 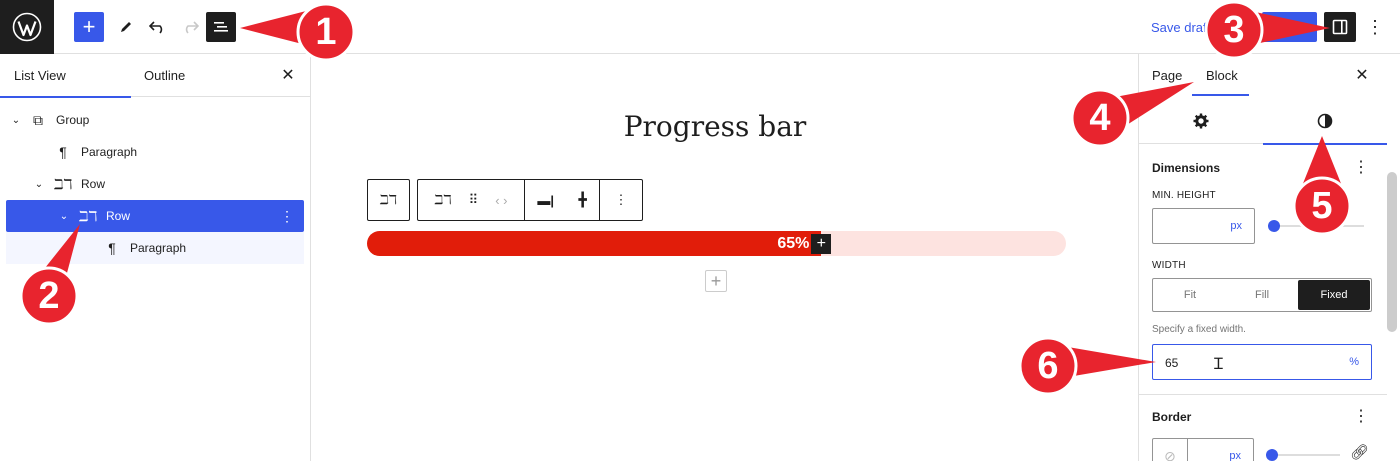 I want to click on list-view-tabs: List View Outline ✕, so click(x=155, y=76).